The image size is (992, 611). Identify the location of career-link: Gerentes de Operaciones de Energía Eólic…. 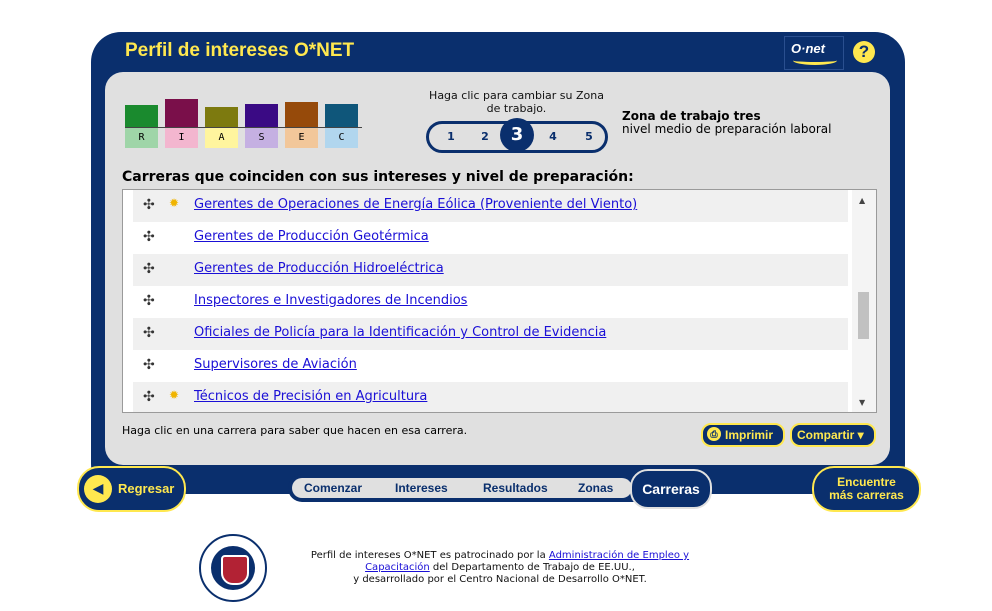
(415, 204).